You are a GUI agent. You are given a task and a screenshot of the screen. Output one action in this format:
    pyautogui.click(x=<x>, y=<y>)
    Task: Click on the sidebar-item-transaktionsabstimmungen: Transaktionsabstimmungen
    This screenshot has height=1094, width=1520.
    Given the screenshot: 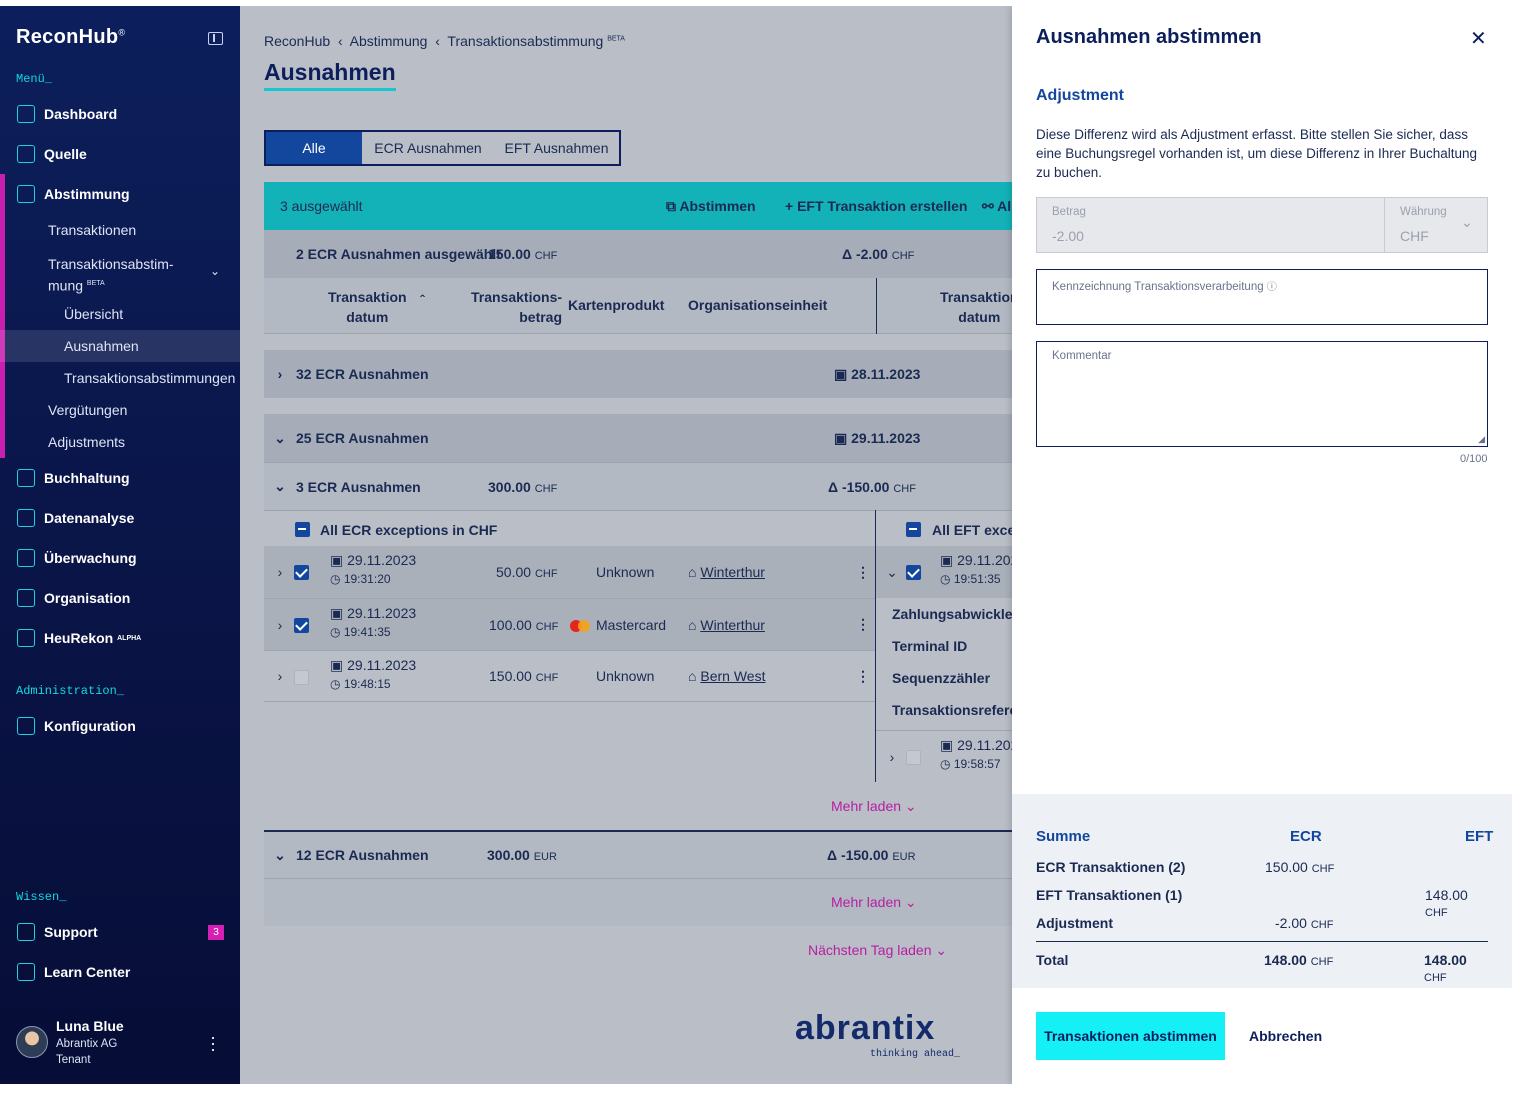 What is the action you would take?
    pyautogui.click(x=149, y=378)
    